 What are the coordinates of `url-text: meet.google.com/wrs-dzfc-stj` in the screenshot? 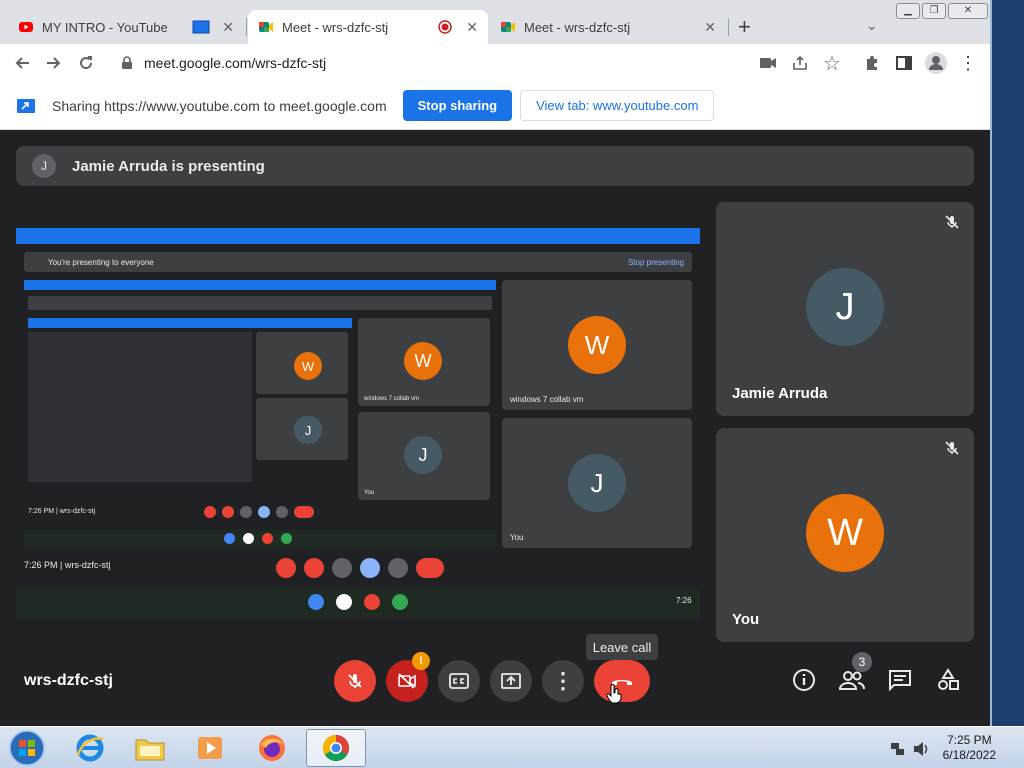 It's located at (235, 63).